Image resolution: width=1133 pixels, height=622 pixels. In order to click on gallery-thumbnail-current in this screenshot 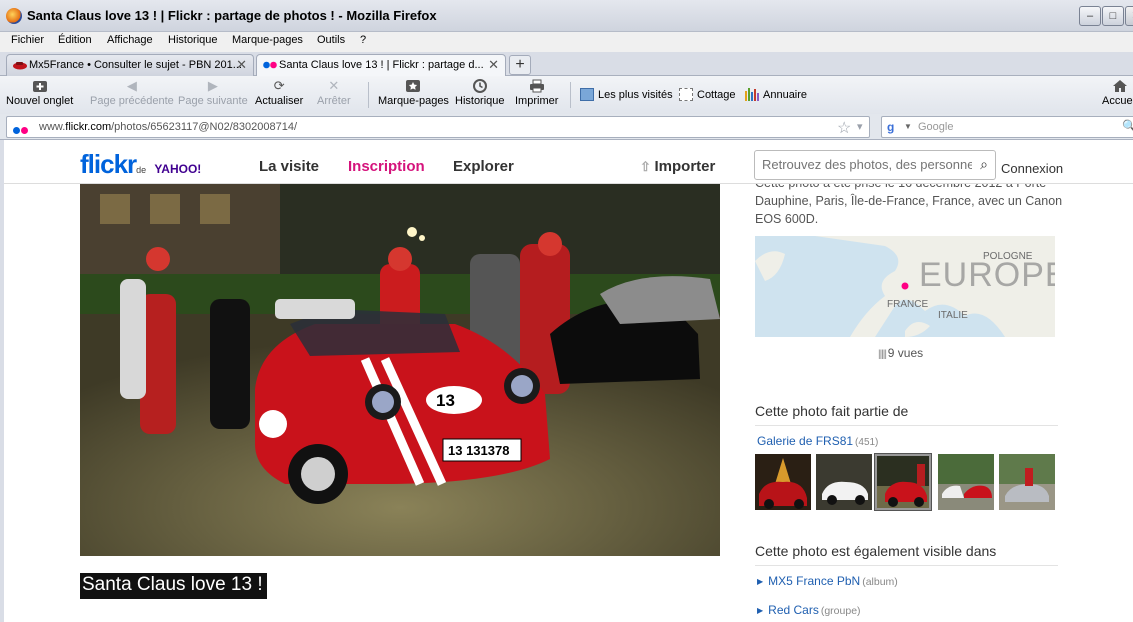, I will do `click(903, 482)`.